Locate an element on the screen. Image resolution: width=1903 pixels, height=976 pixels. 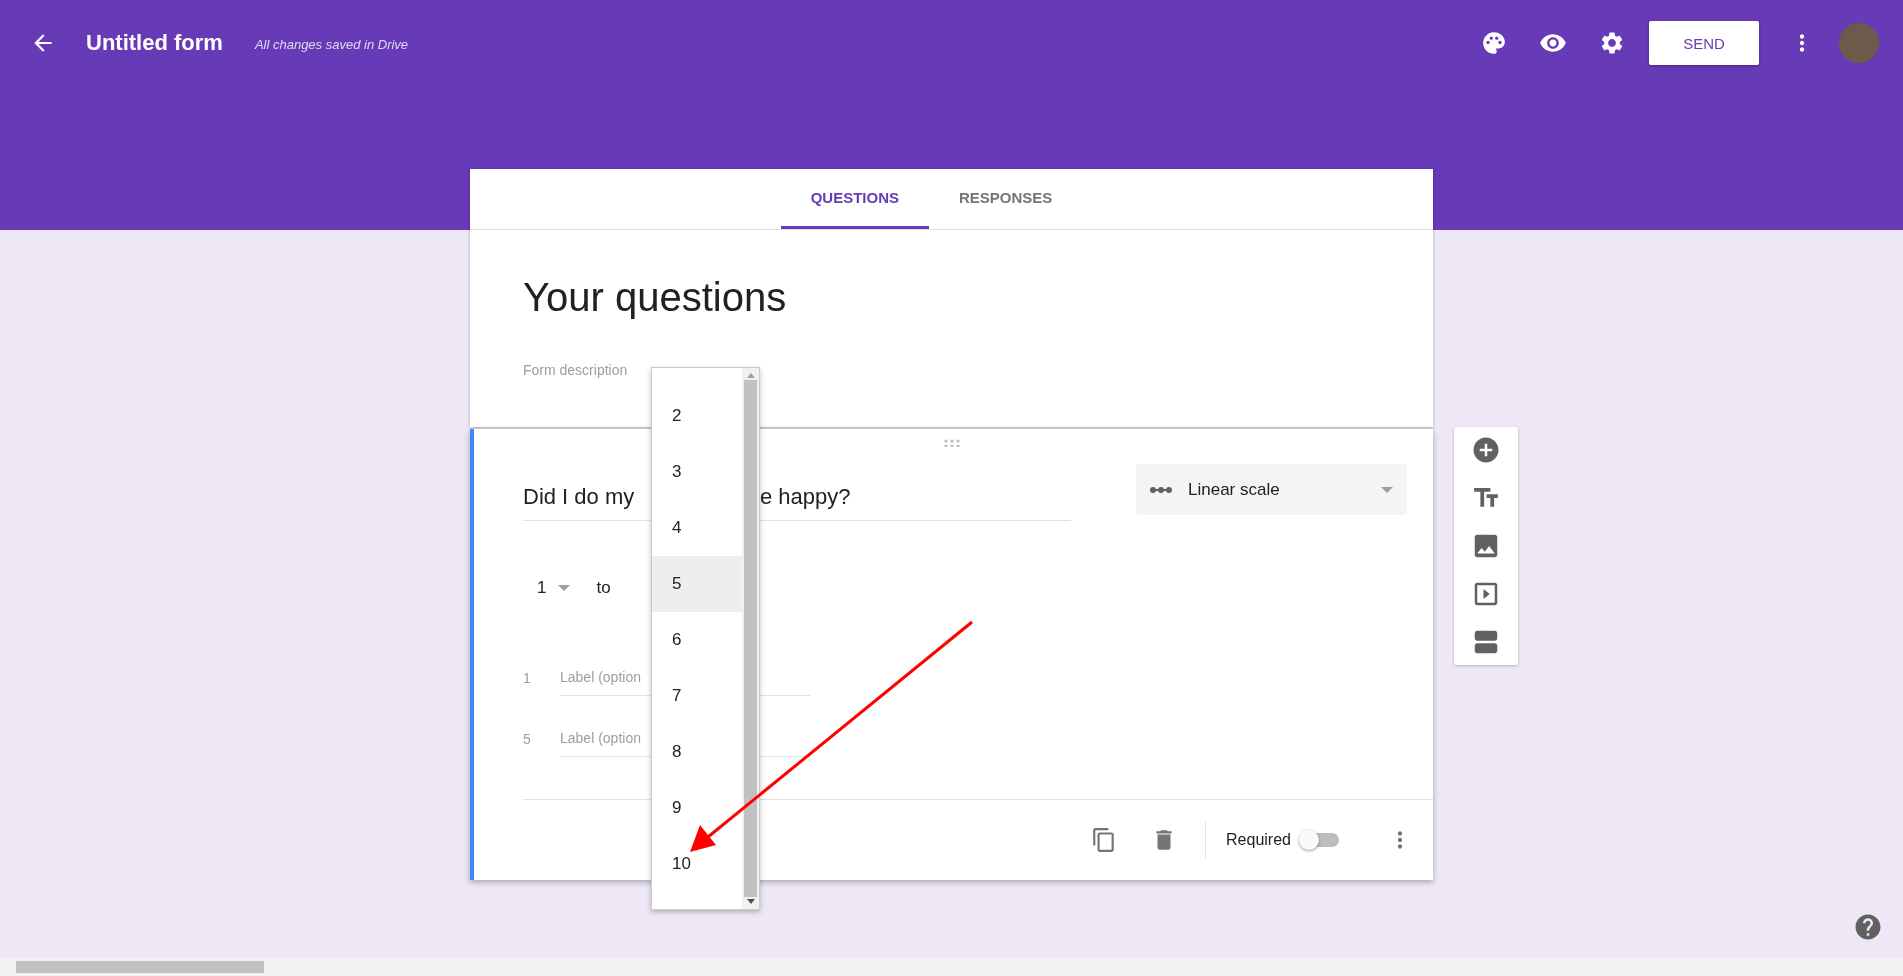
scale-number: 5 is located at coordinates (527, 738).